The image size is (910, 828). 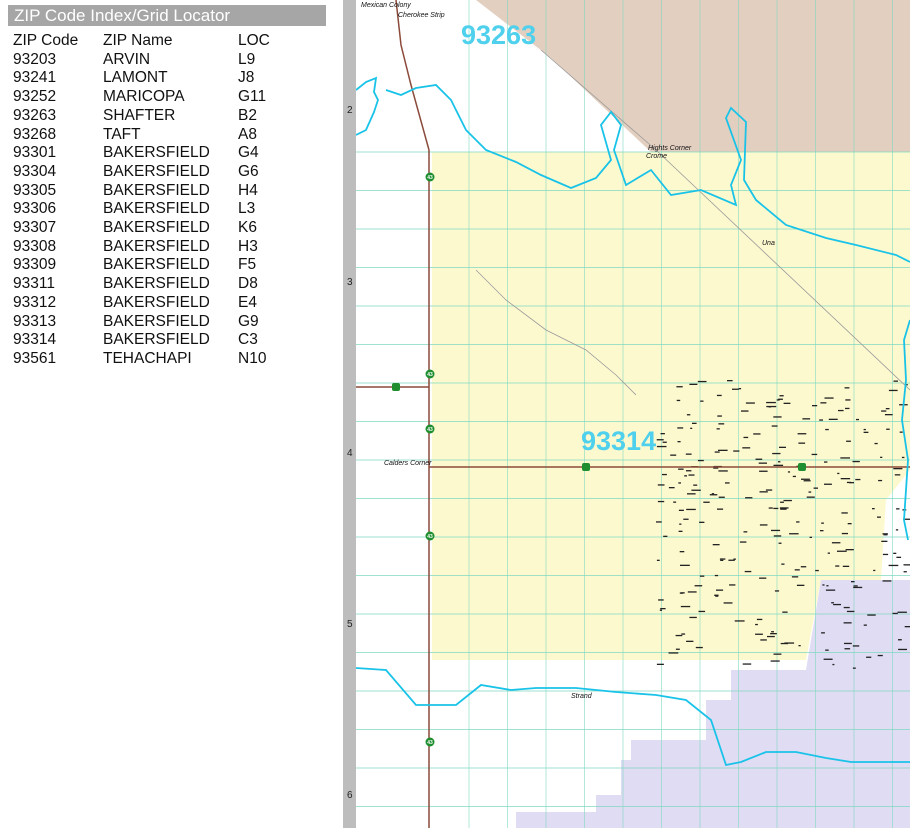 What do you see at coordinates (386, 5) in the screenshot?
I see `place-label: Mexican Colony` at bounding box center [386, 5].